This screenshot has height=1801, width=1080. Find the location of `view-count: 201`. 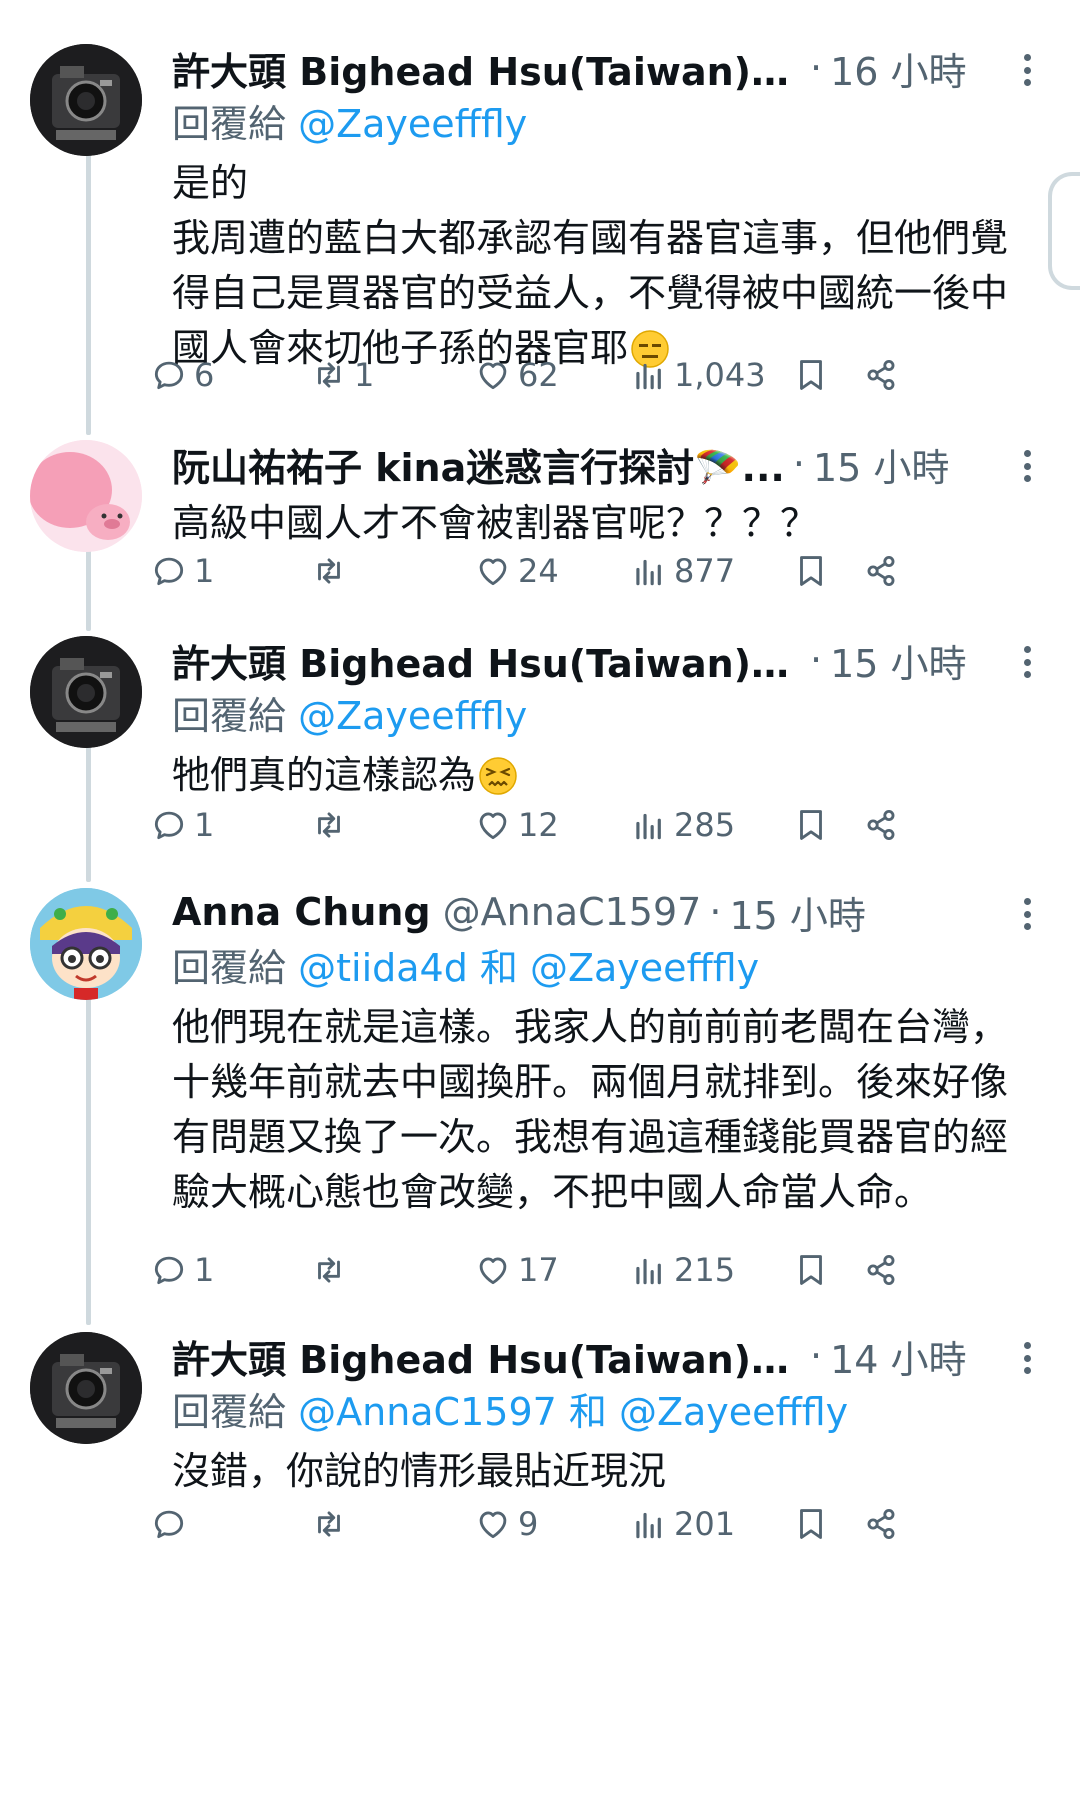

view-count: 201 is located at coordinates (705, 1524).